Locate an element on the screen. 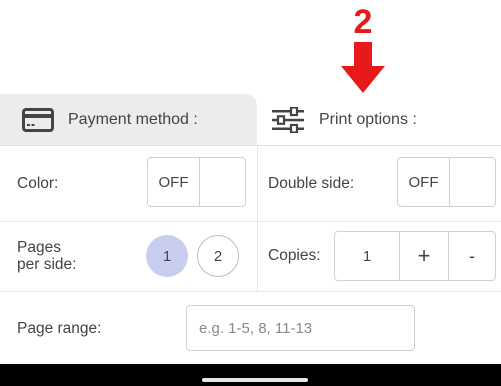 The height and width of the screenshot is (386, 501). color-toggle: OFF is located at coordinates (196, 182).